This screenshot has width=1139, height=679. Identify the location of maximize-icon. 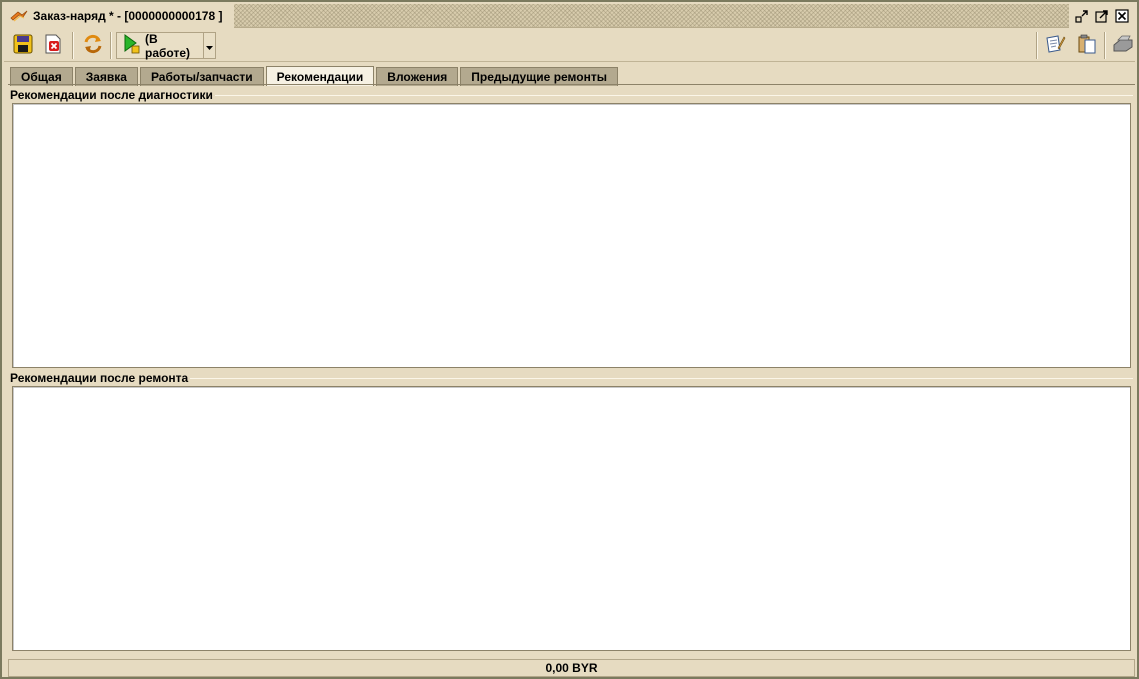
(1102, 16).